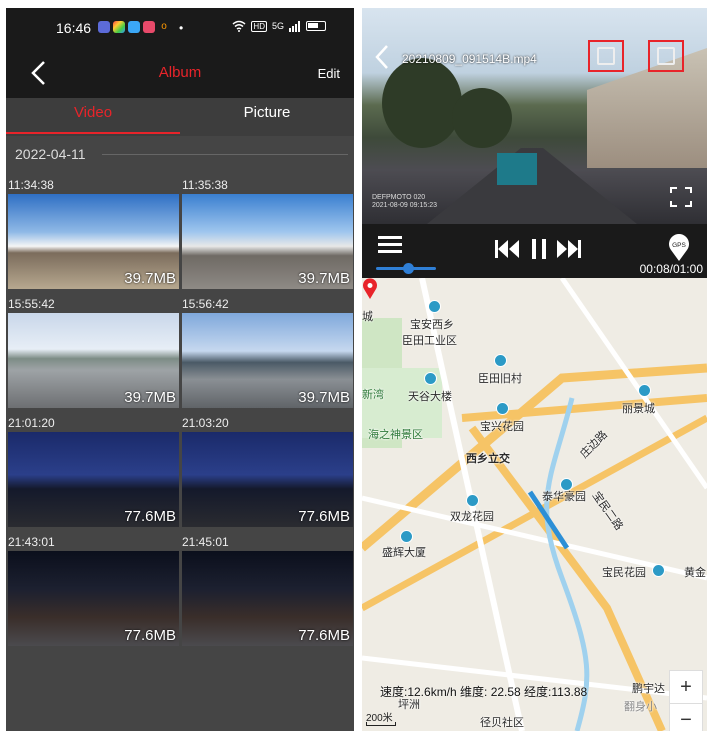 This screenshot has height=731, width=707. I want to click on hd-badge: HD, so click(259, 26).